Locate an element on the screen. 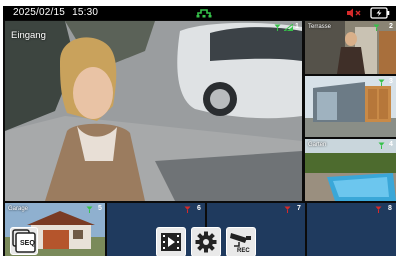  camera-tile-7: 7 is located at coordinates (256, 229).